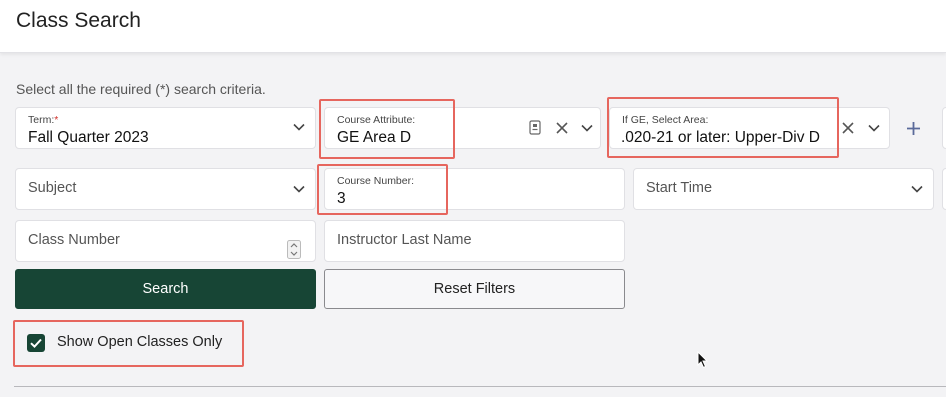 The height and width of the screenshot is (397, 946). Describe the element at coordinates (139, 342) in the screenshot. I see `show-open-classes-label: Show Open Classes Only` at that location.